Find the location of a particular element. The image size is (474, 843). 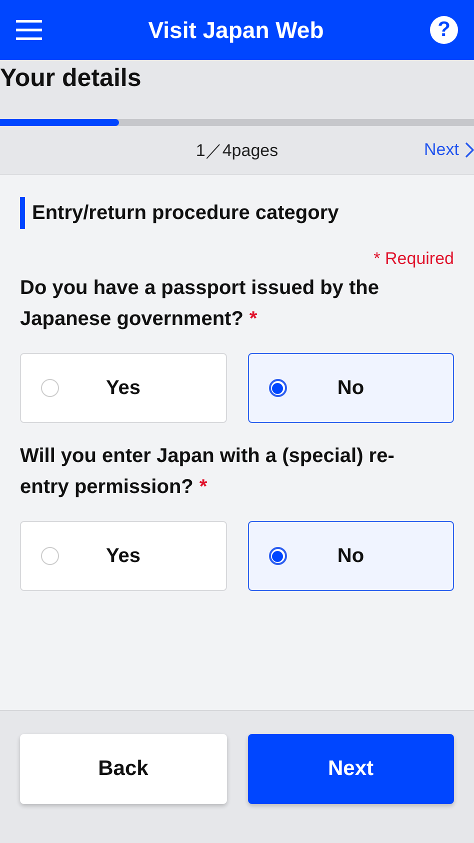

next-link: Next is located at coordinates (449, 150).